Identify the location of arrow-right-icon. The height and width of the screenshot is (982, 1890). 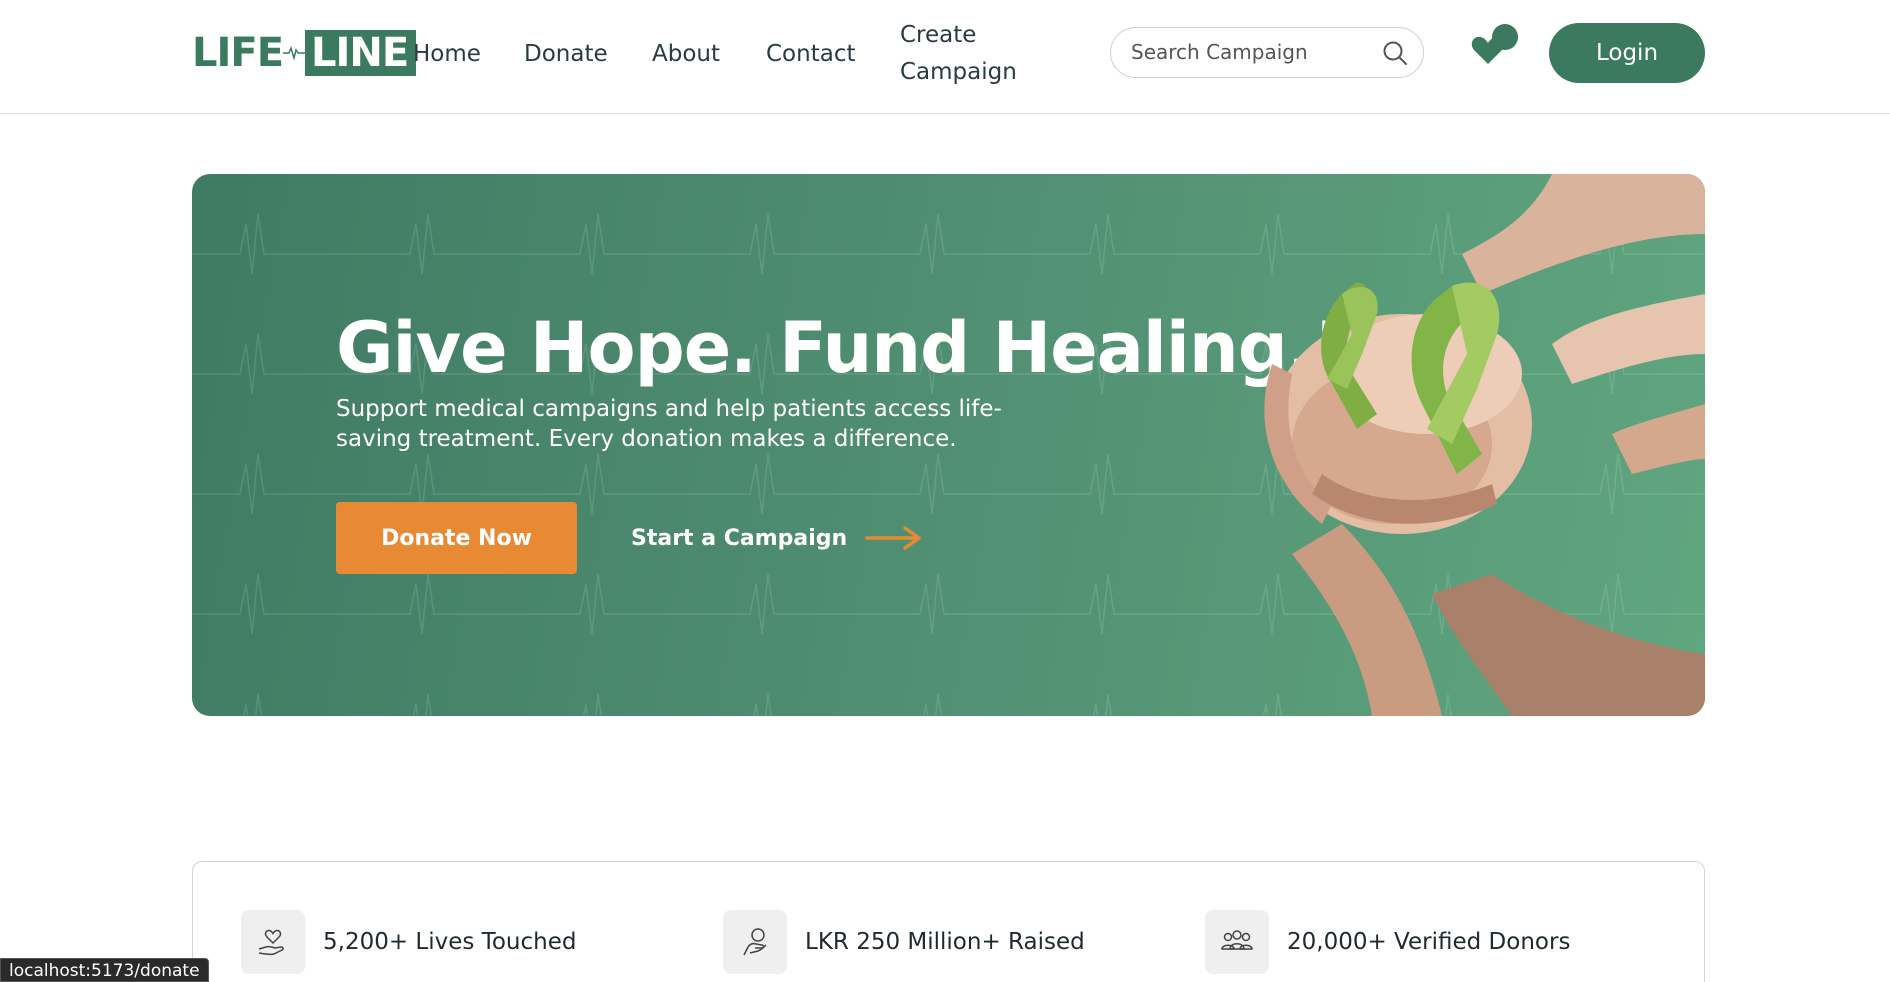
(893, 538).